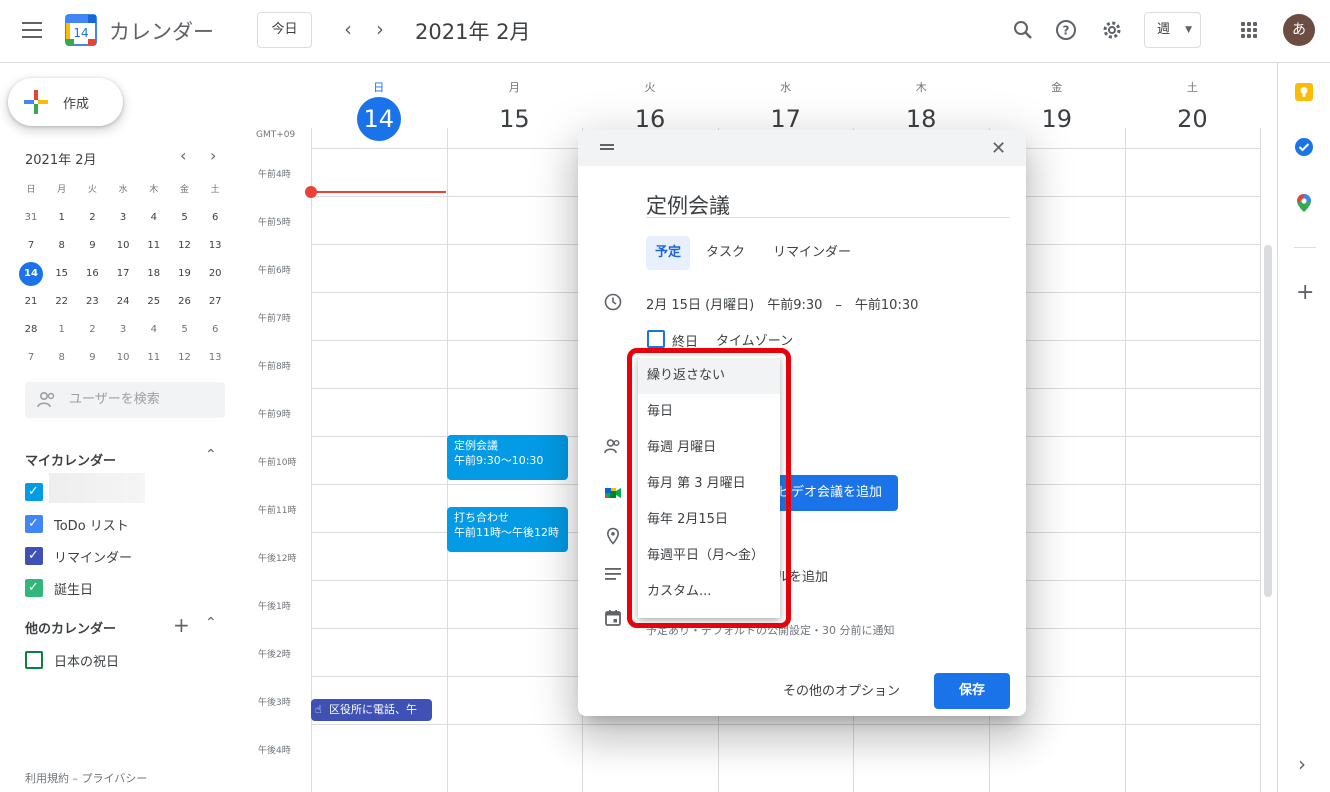 This screenshot has height=792, width=1330. Describe the element at coordinates (668, 253) in the screenshot. I see `tab-event: 予定` at that location.